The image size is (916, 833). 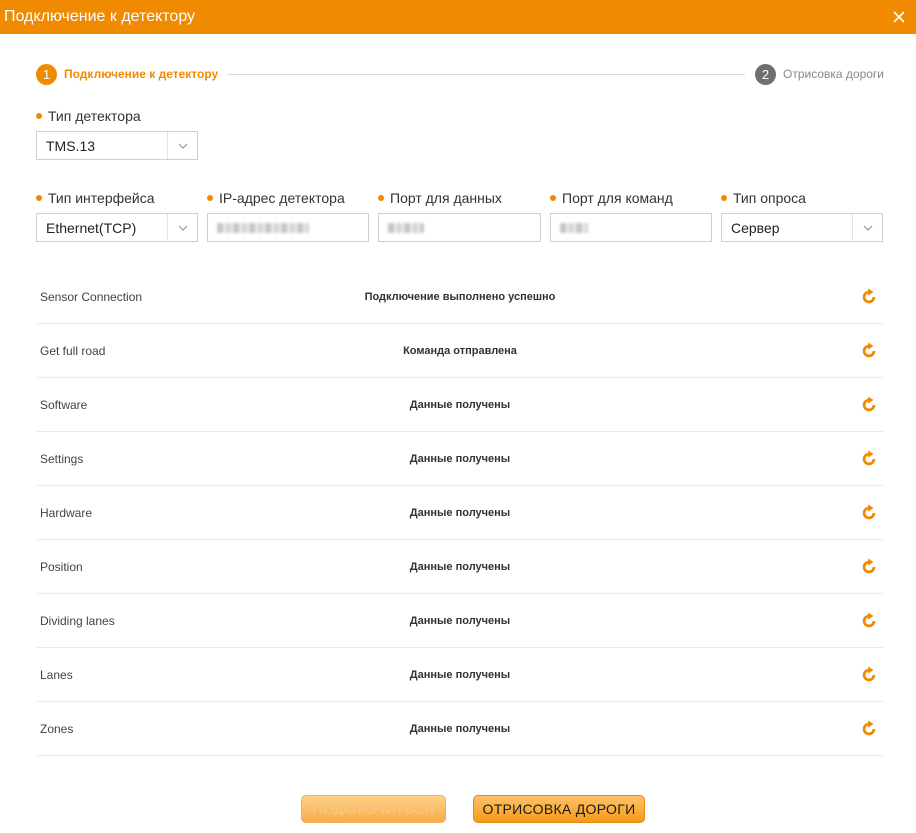 I want to click on detector-type-value: TMS.13, so click(x=102, y=146).